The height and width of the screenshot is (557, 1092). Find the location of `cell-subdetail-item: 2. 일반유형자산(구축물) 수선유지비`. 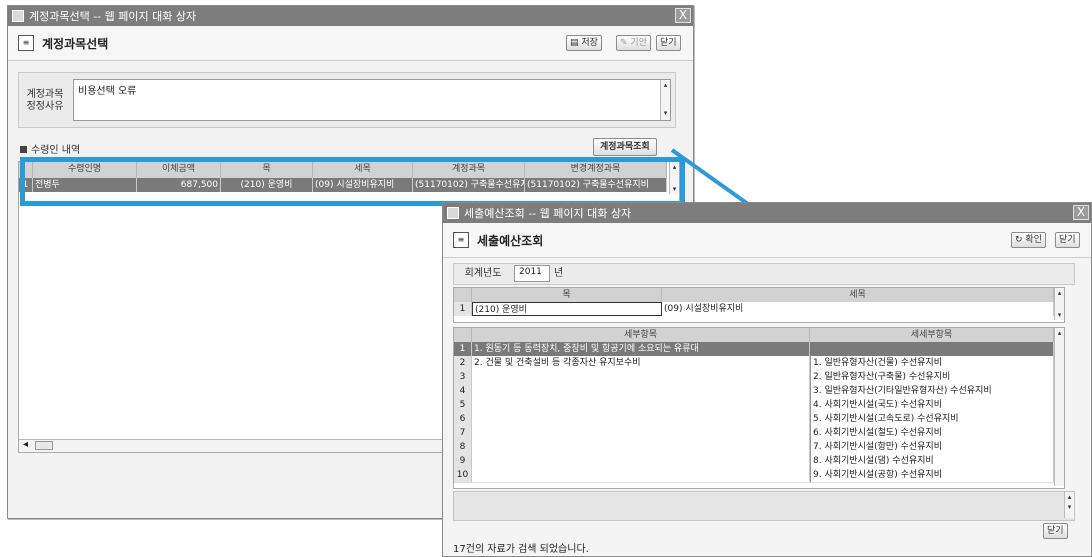

cell-subdetail-item: 2. 일반유형자산(구축물) 수선유지비 is located at coordinates (932, 377).